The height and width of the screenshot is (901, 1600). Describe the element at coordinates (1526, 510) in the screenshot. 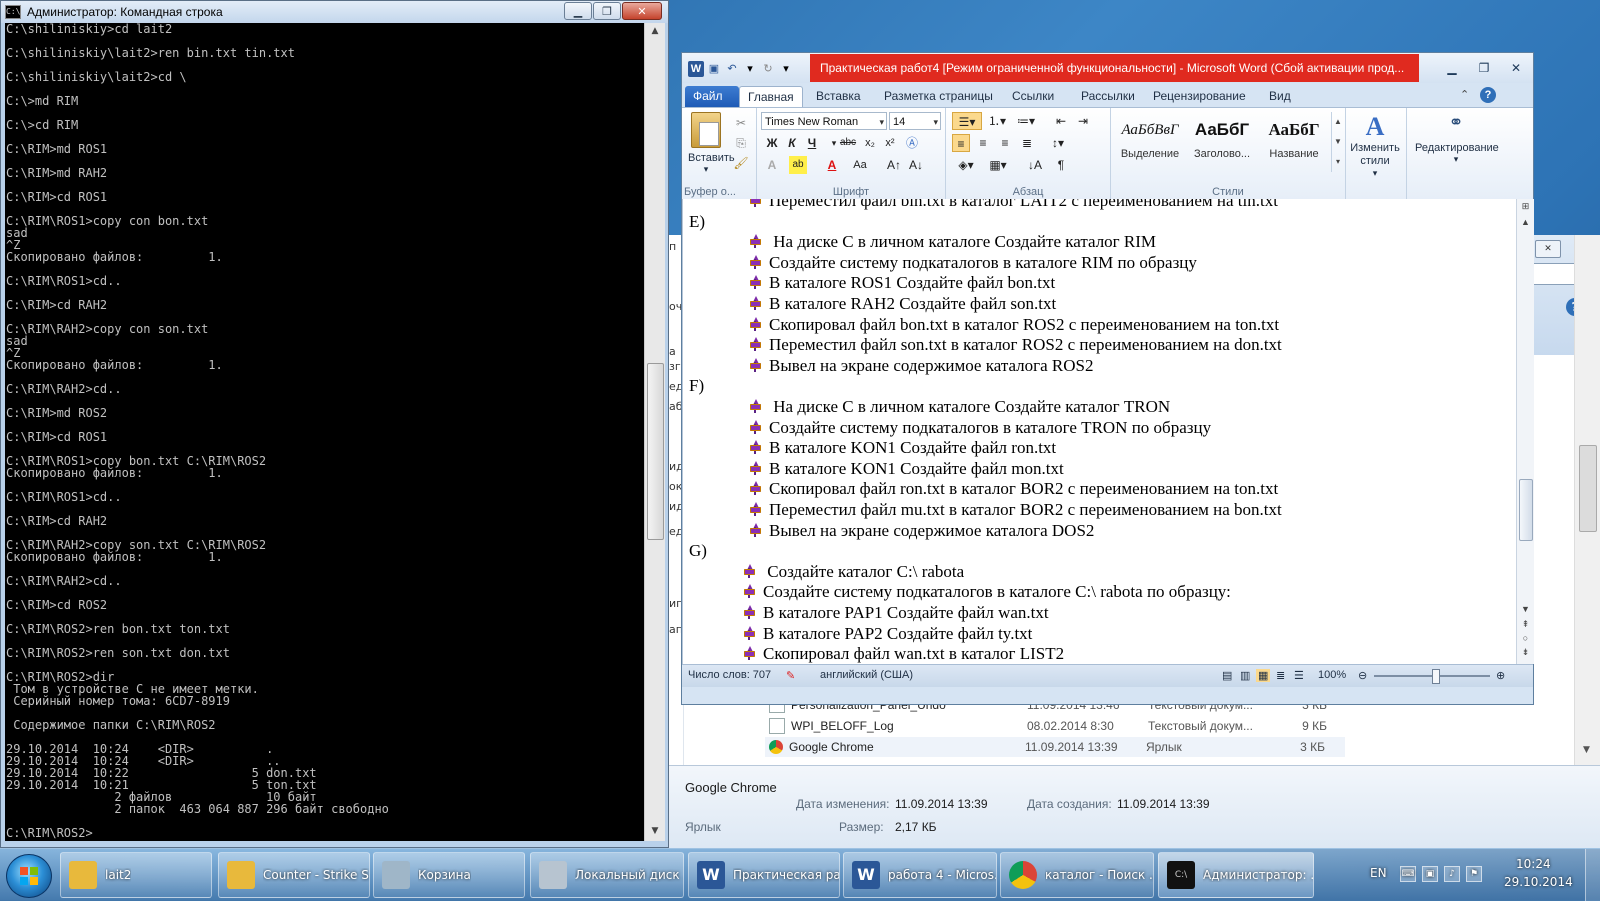

I see `document-scroll-thumb` at that location.